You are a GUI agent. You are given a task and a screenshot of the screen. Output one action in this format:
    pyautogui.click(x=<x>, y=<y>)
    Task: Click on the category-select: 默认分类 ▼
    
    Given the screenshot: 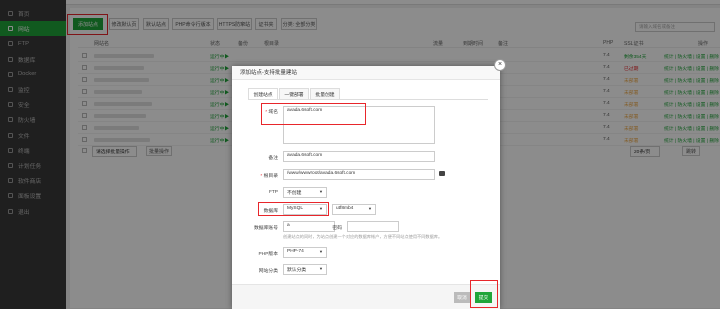 What is the action you would take?
    pyautogui.click(x=305, y=269)
    